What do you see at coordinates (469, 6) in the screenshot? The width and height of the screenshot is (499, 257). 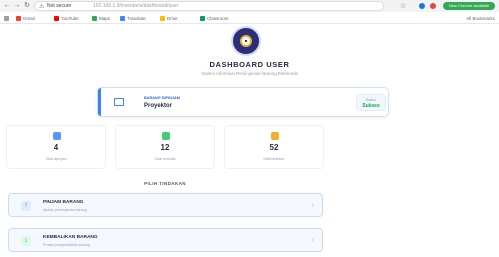 I see `update-button: New Chrome available` at bounding box center [469, 6].